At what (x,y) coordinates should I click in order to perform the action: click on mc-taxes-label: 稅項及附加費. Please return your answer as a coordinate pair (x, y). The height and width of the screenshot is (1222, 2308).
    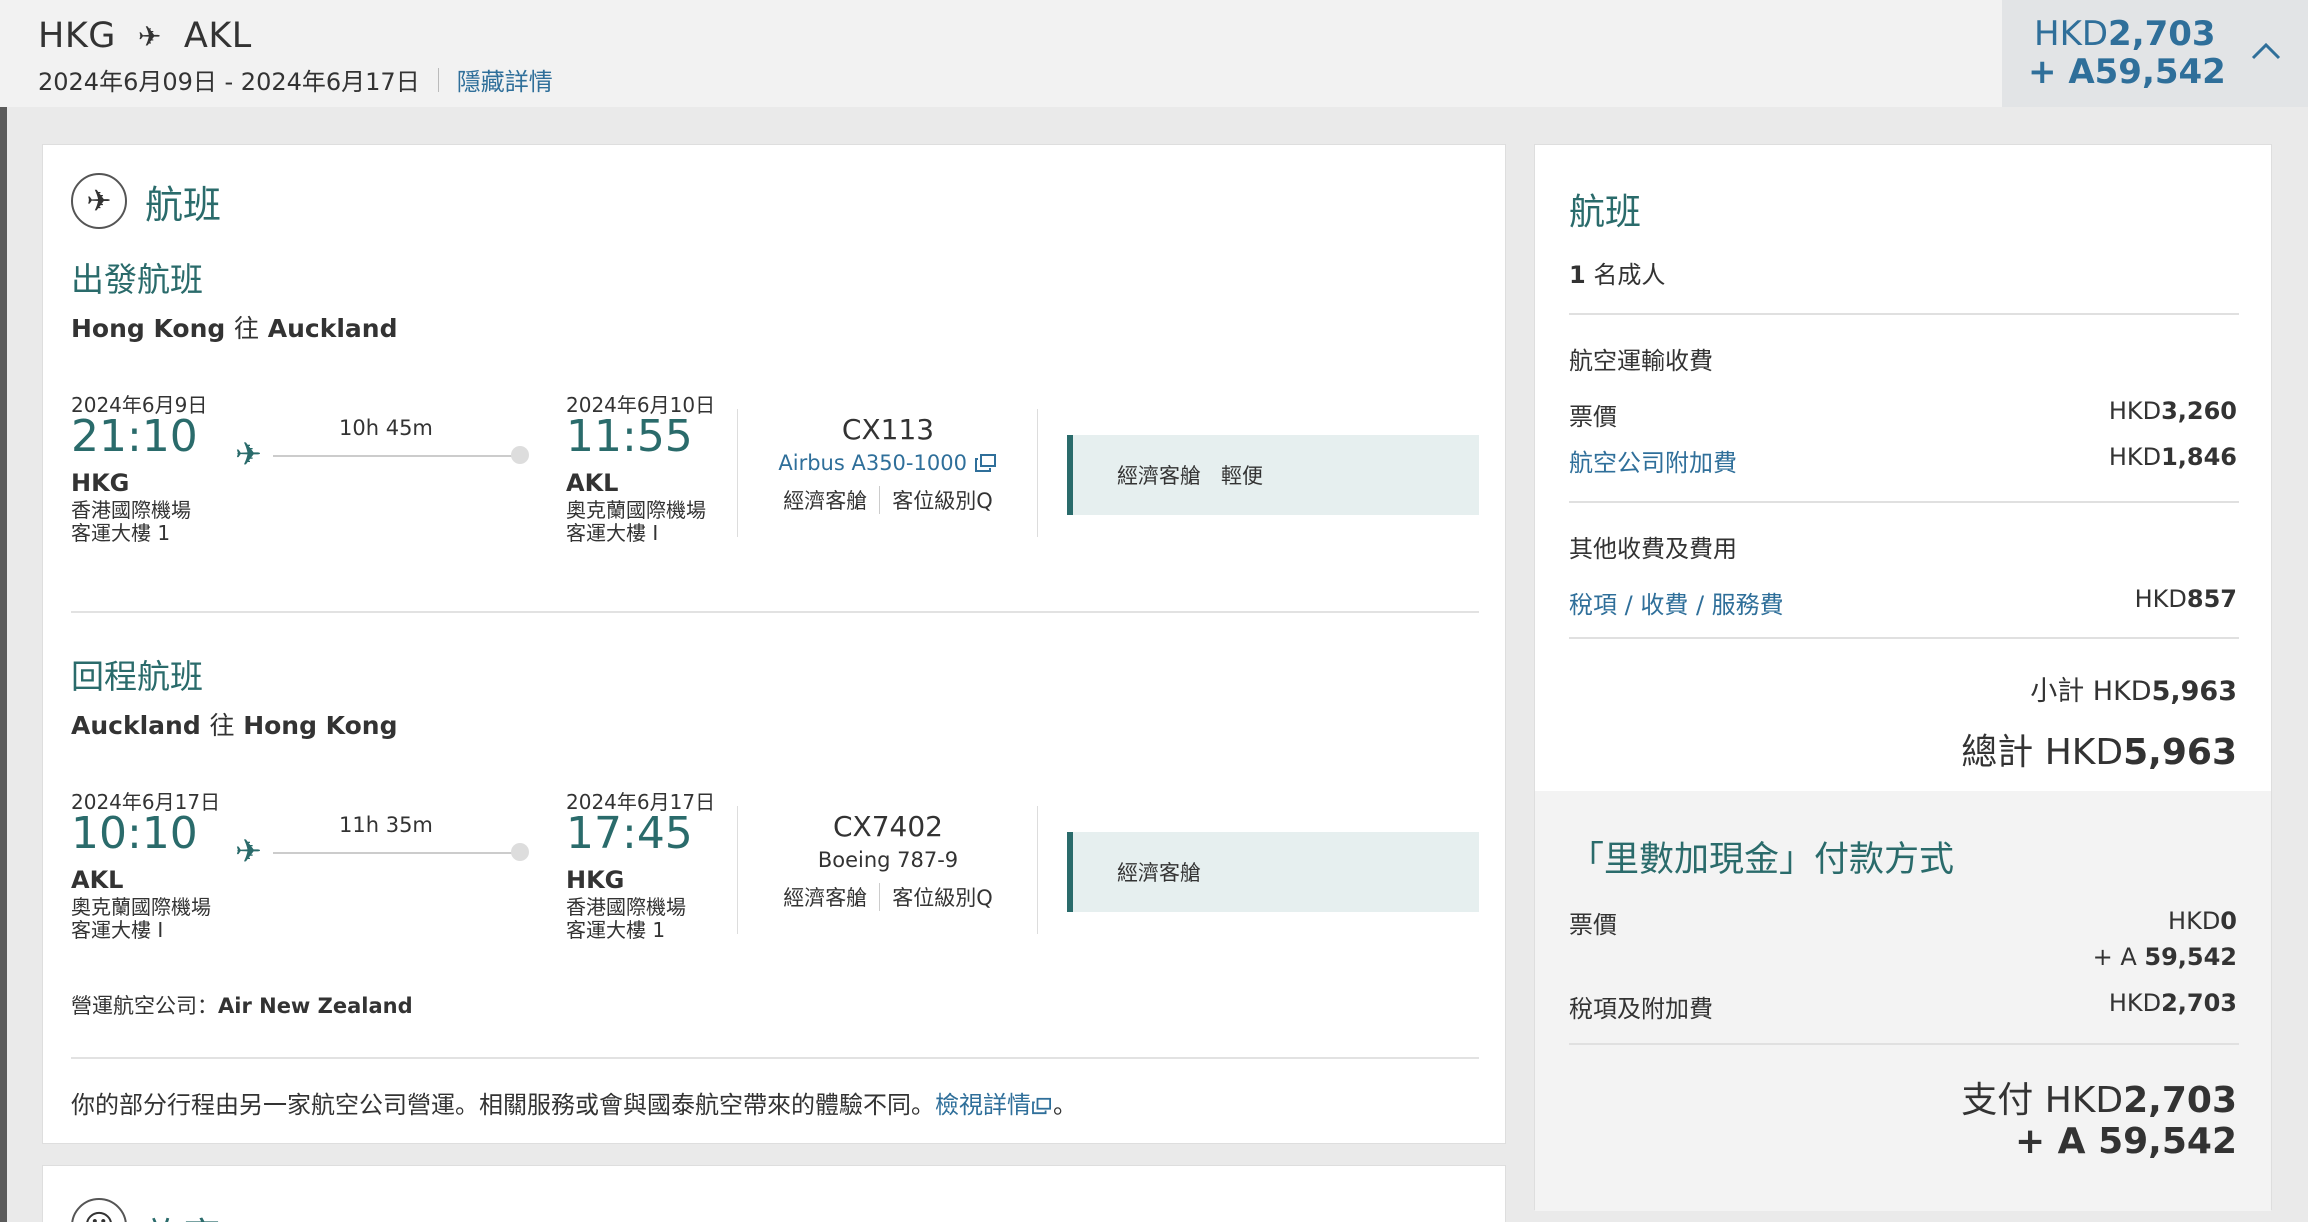
    Looking at the image, I should click on (1641, 1009).